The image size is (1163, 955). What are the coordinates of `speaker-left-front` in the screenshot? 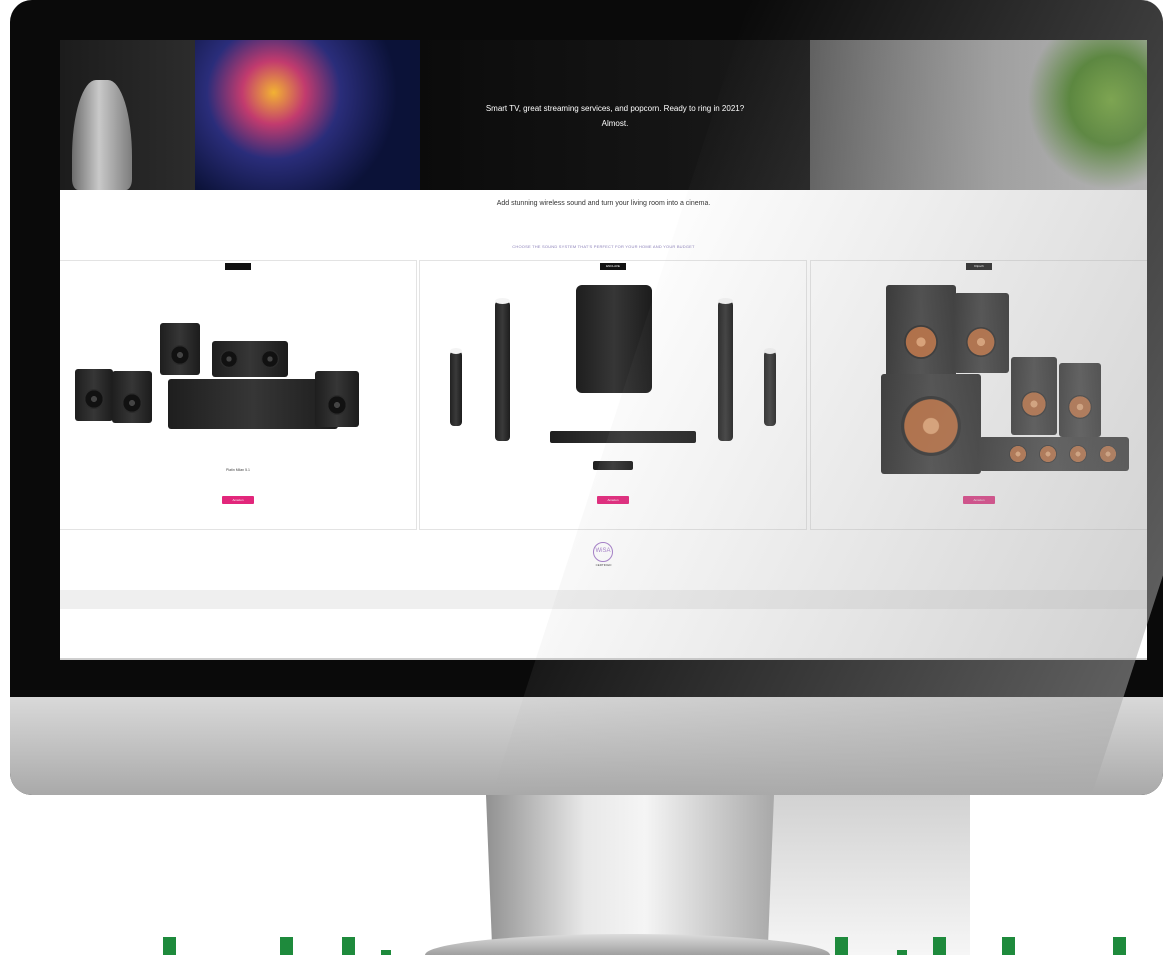 It's located at (132, 397).